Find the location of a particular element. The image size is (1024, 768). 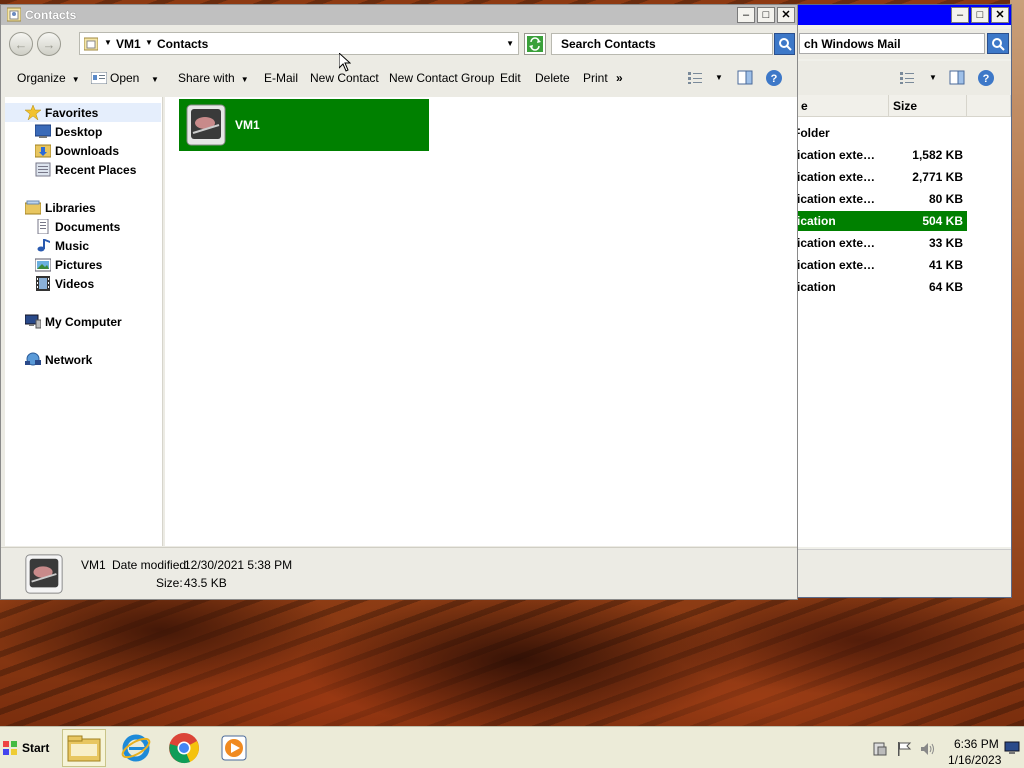

videos-icon is located at coordinates (43, 283).